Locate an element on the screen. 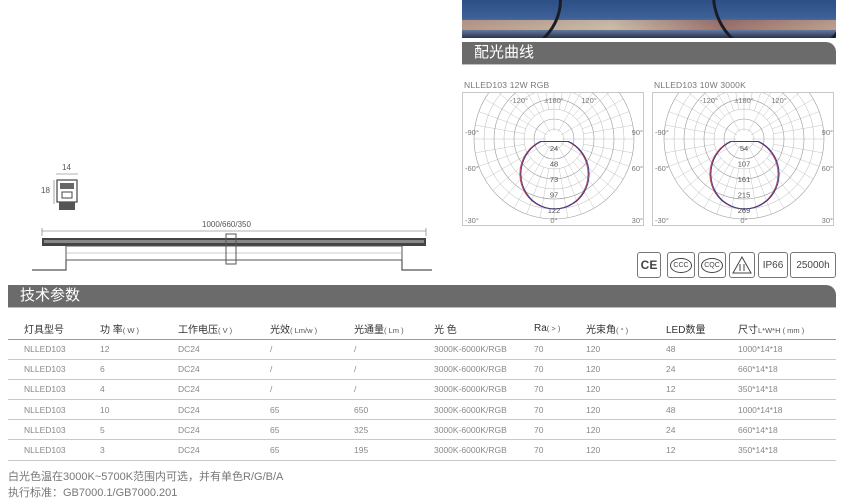  table-cell: 10 is located at coordinates (123, 410).